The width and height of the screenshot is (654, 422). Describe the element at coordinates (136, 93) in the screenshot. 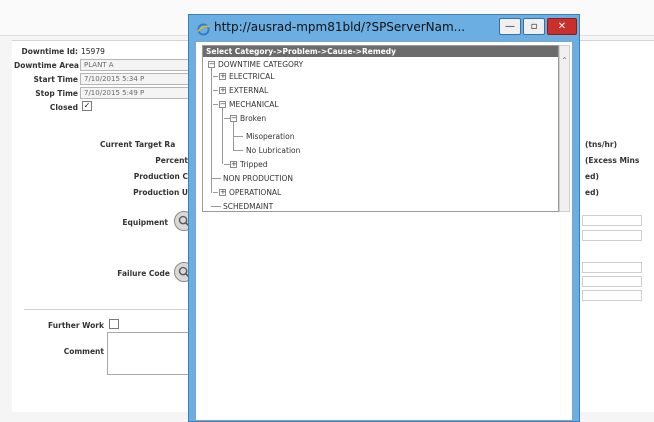

I see `stop-time-field: 7/10/2015 5:49 P` at that location.